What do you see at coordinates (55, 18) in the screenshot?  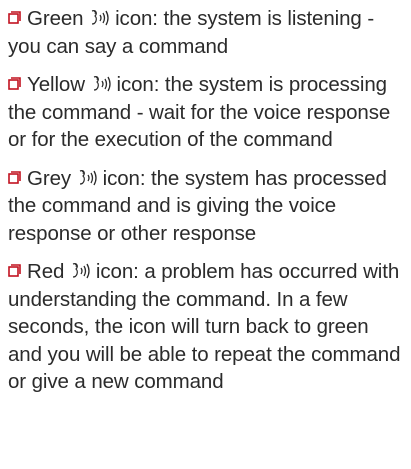 I see `color-word: Green` at bounding box center [55, 18].